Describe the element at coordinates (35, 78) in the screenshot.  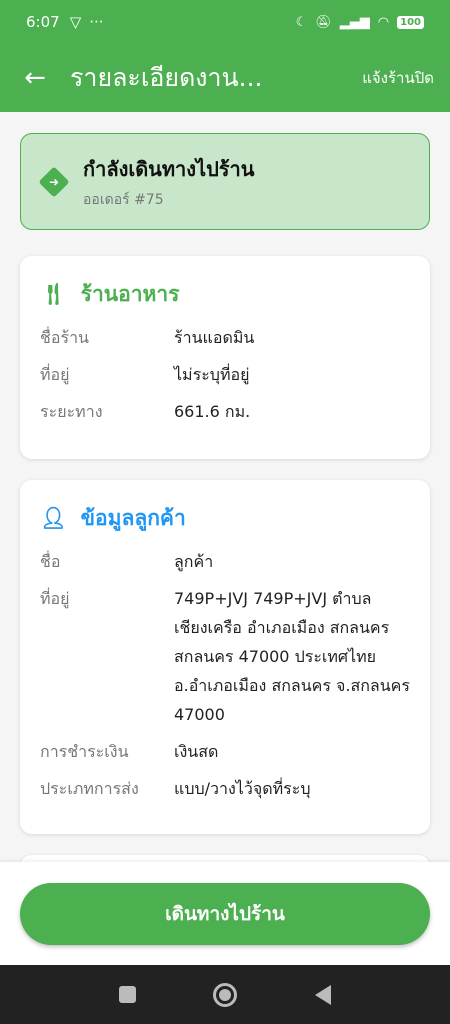
I see `back-arrow-icon: ←` at that location.